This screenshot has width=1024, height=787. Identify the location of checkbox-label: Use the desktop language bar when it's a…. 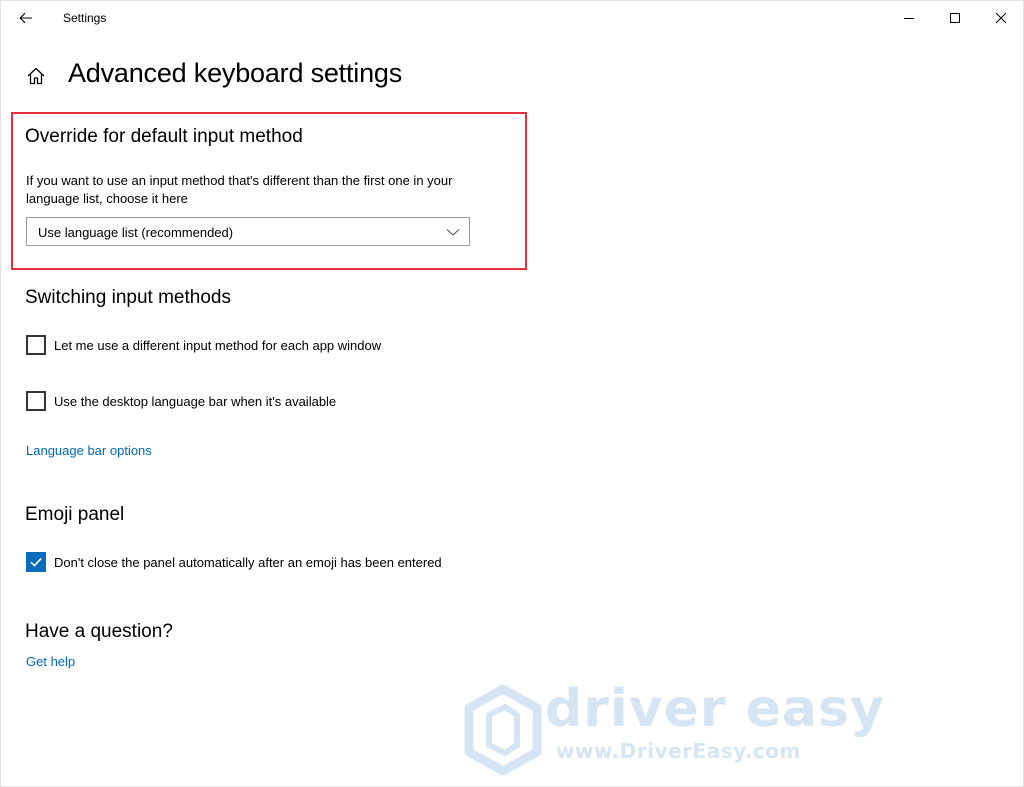
(195, 401).